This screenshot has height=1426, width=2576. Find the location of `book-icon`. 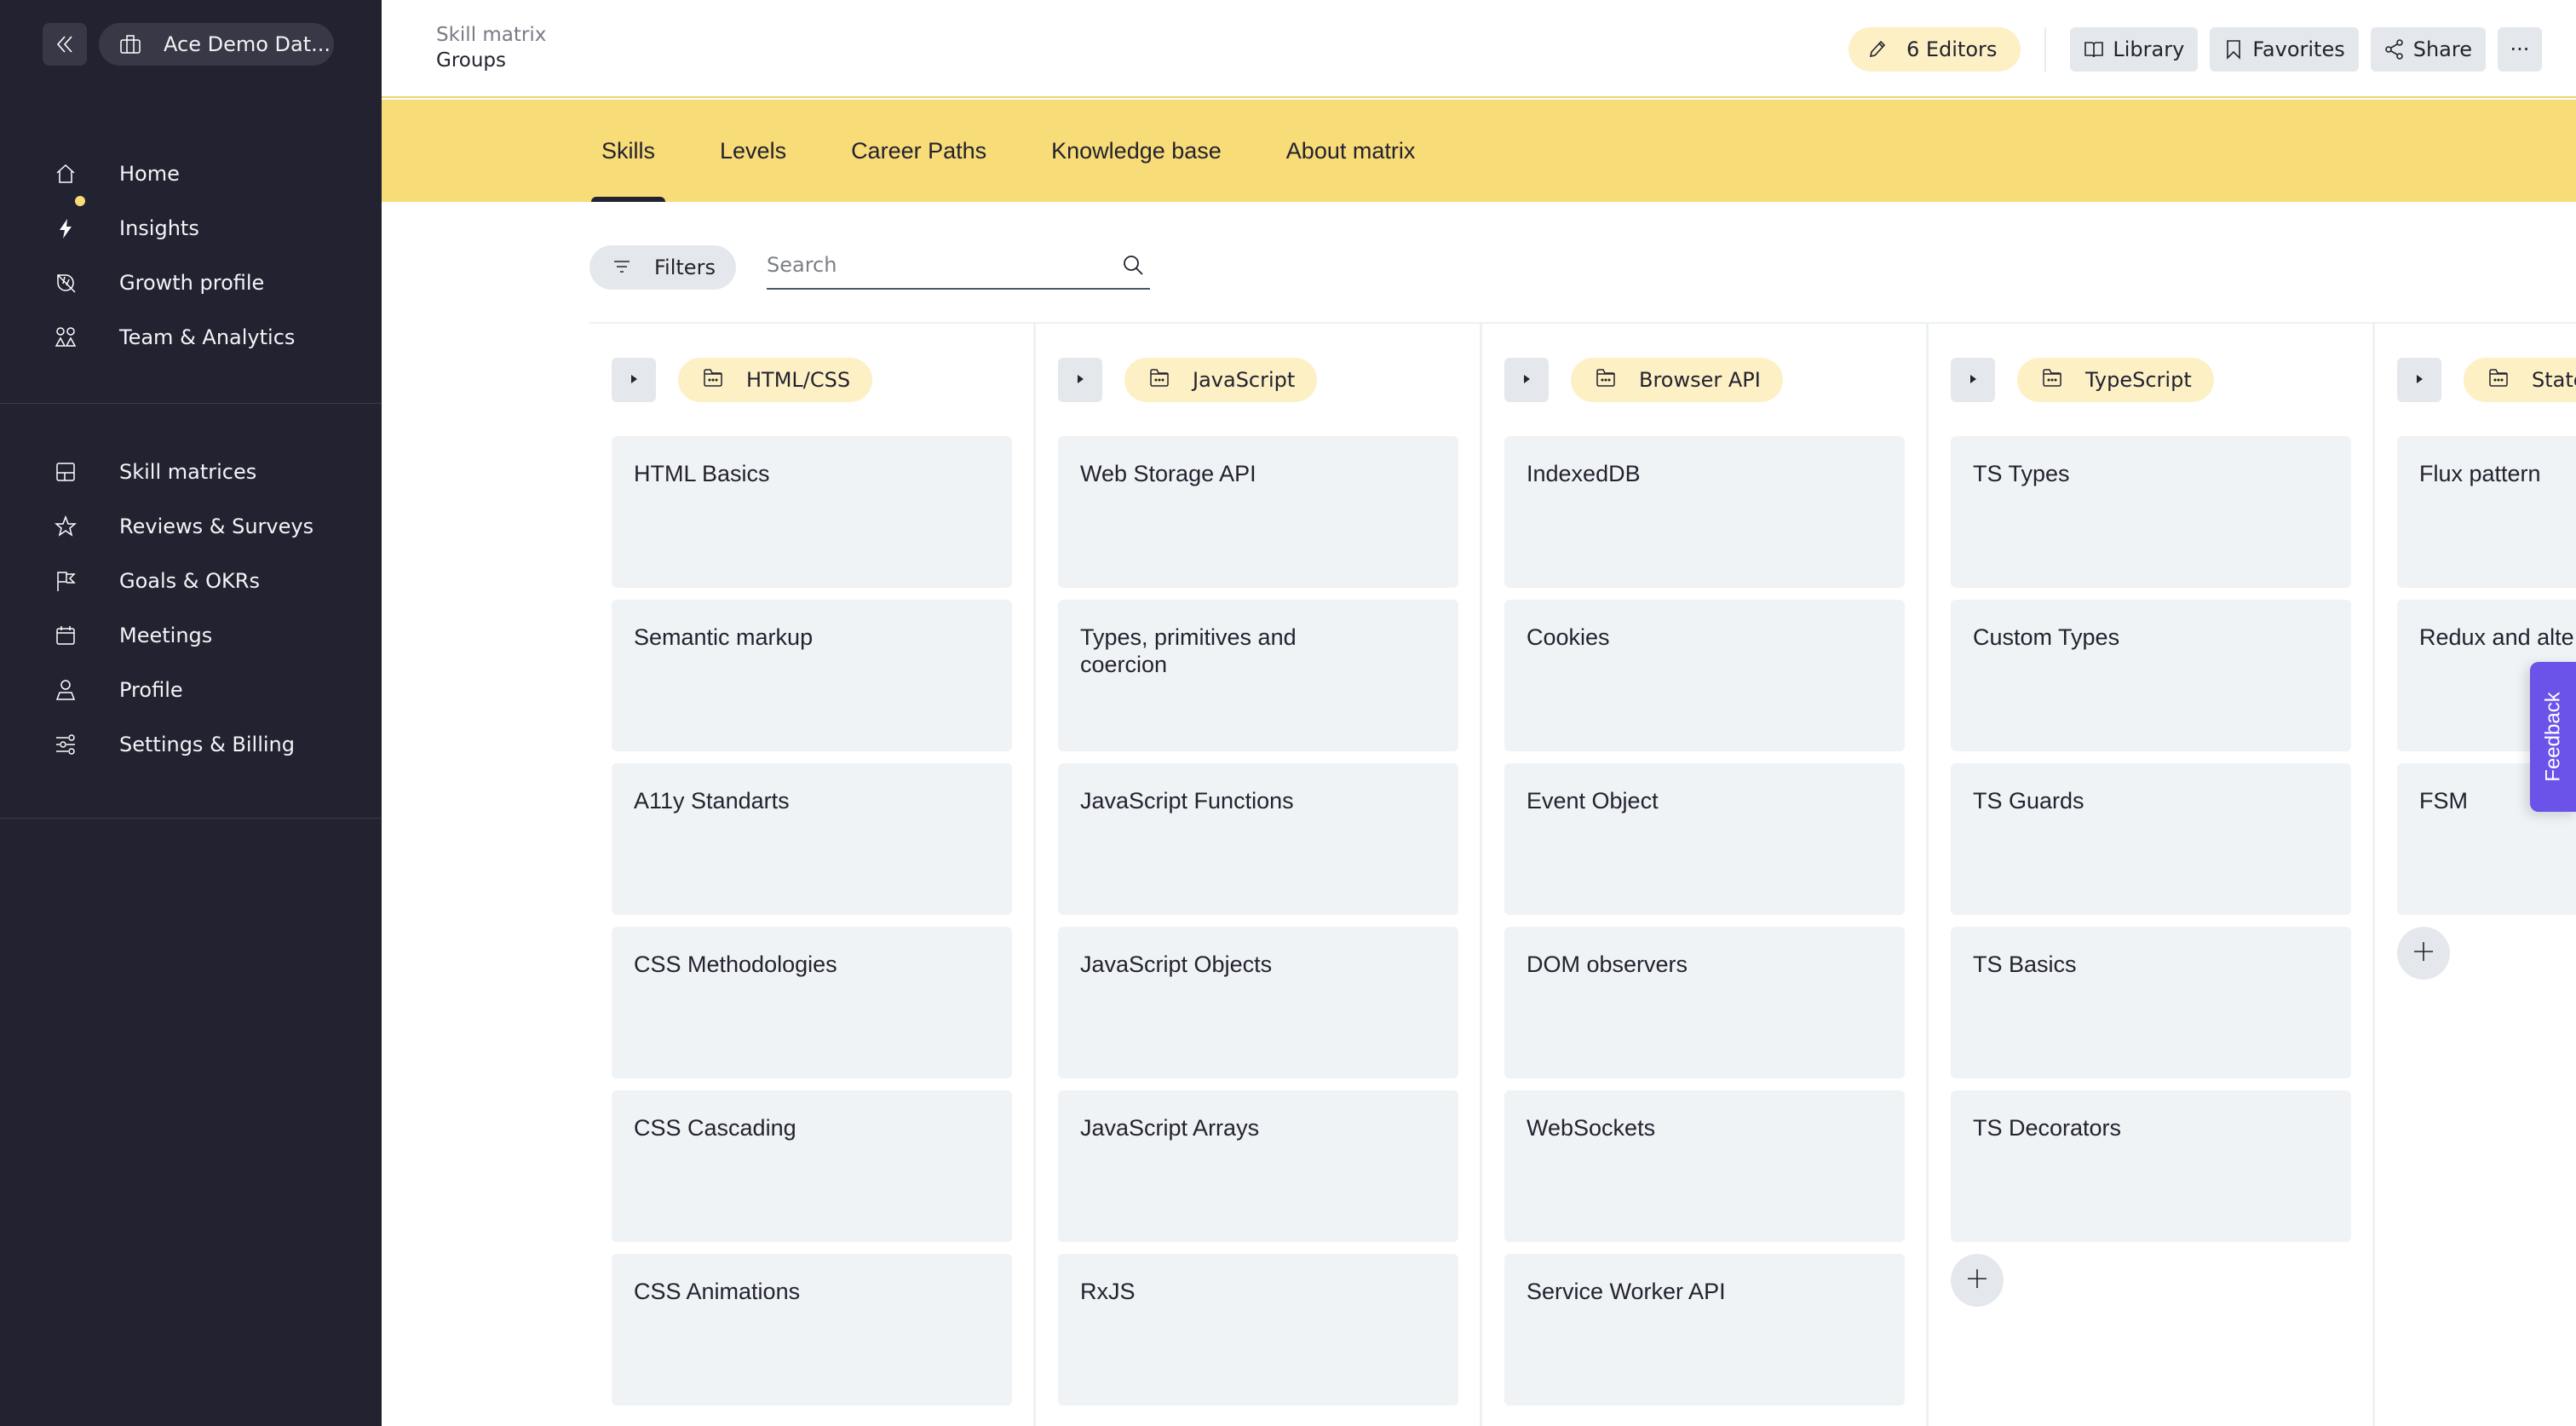

book-icon is located at coordinates (2094, 50).